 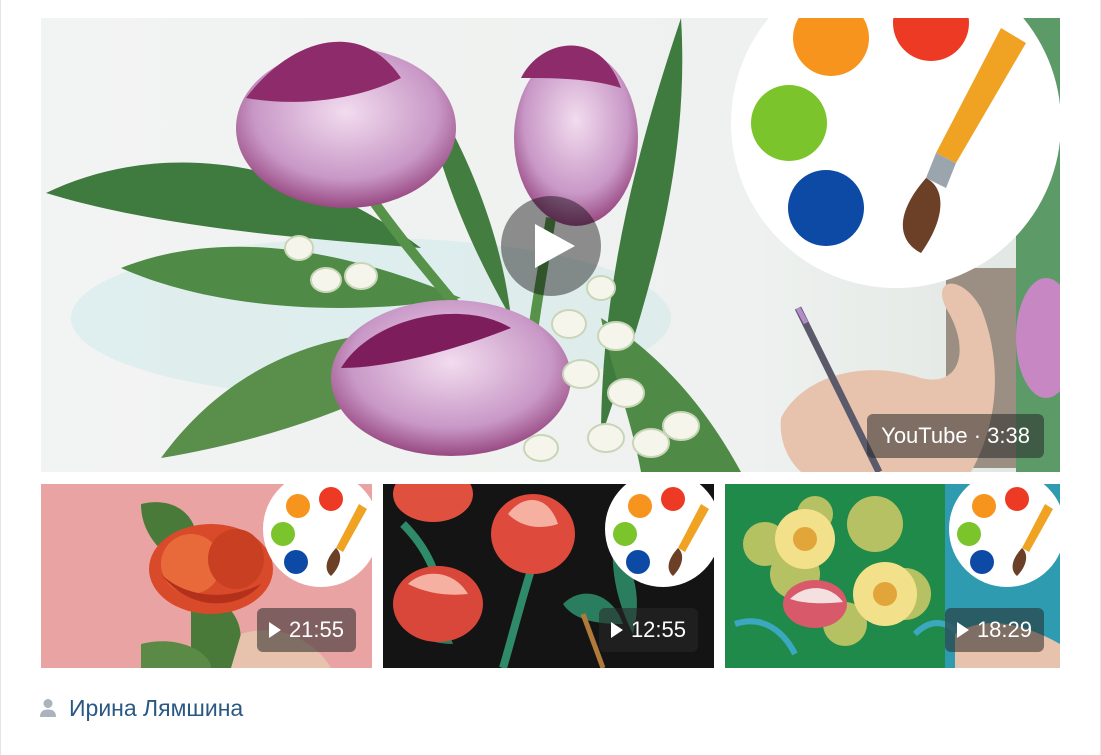 I want to click on video-thumbnail-3: 18:29, so click(x=892, y=576).